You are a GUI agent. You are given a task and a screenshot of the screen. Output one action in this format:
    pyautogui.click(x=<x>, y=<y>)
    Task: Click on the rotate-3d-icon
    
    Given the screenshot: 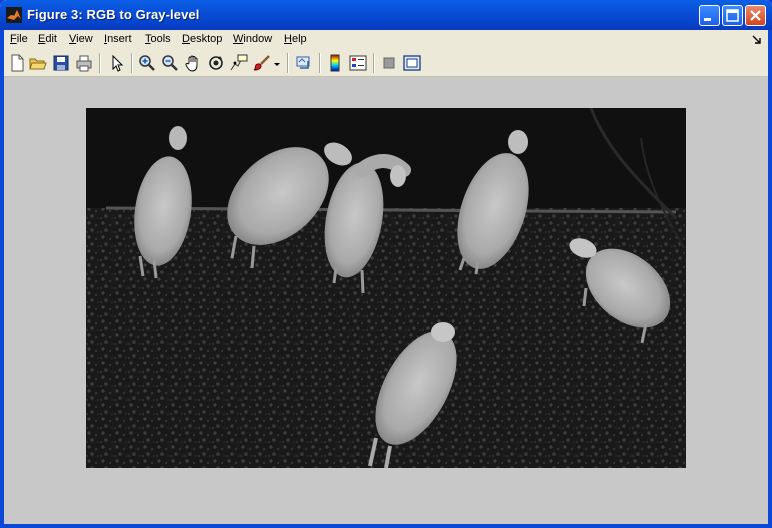 What is the action you would take?
    pyautogui.click(x=216, y=63)
    